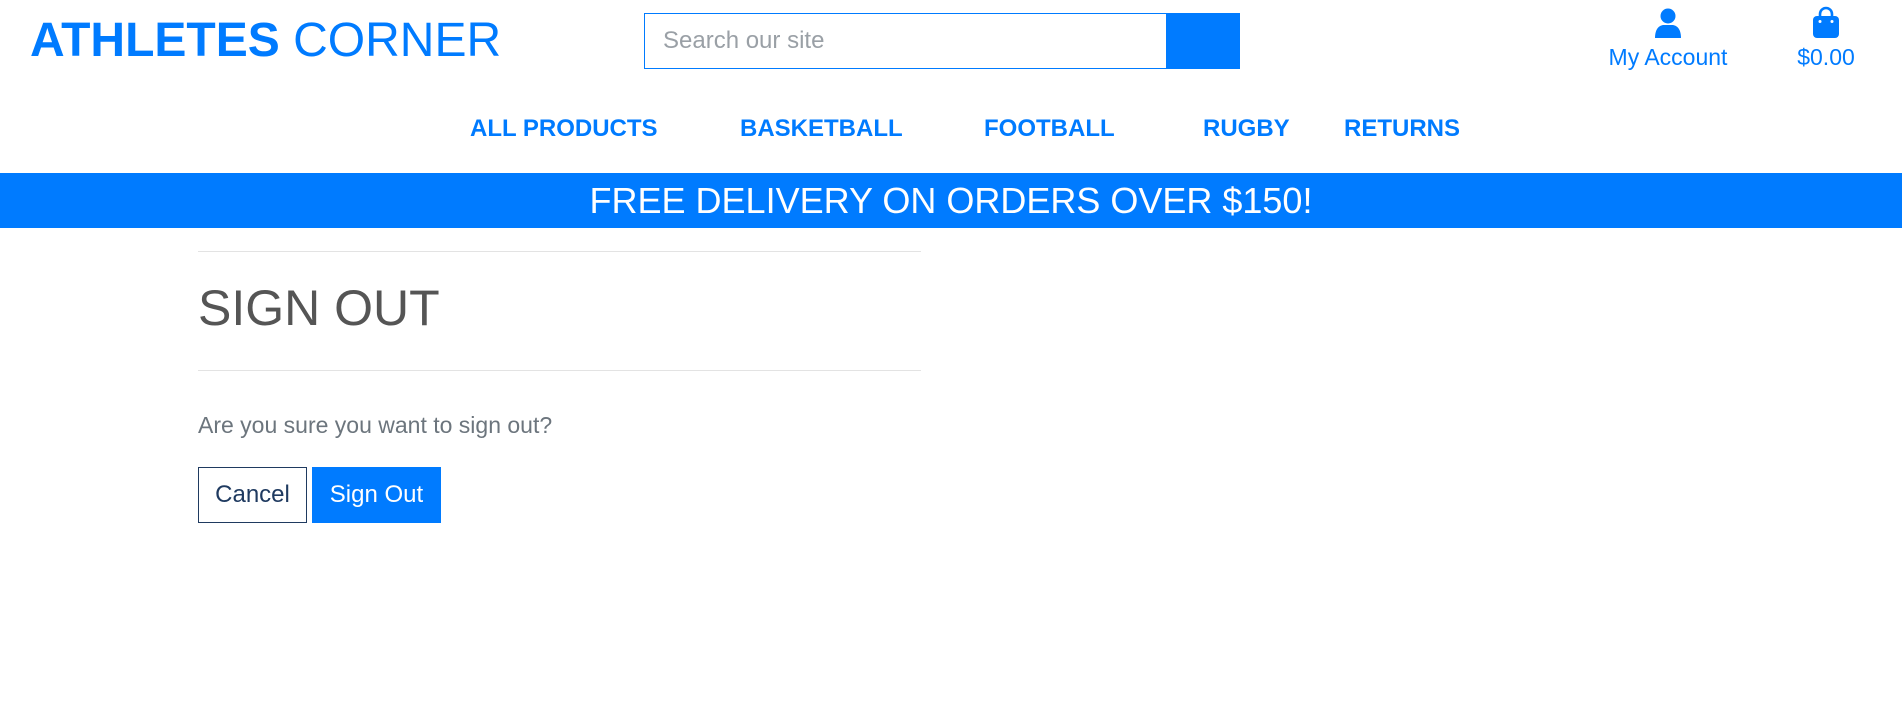 The width and height of the screenshot is (1902, 715). What do you see at coordinates (1246, 129) in the screenshot?
I see `nav-item-rugby: RUGBY` at bounding box center [1246, 129].